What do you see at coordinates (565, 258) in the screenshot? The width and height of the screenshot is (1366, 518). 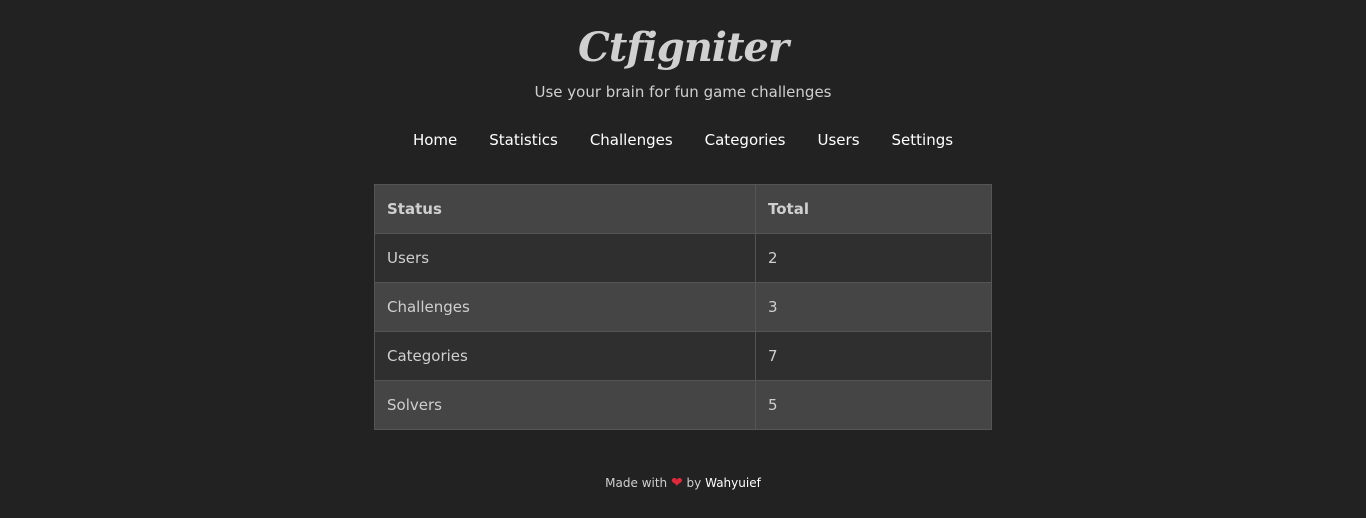 I see `status-cell: Users` at bounding box center [565, 258].